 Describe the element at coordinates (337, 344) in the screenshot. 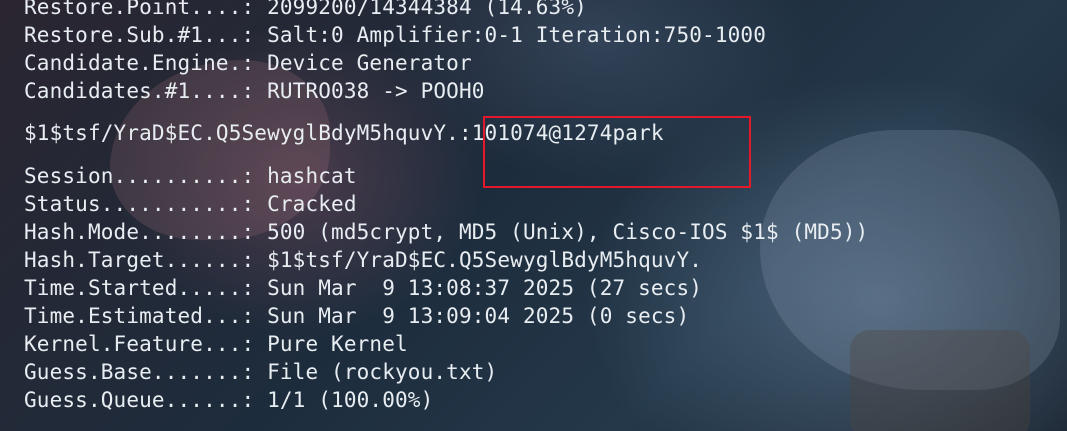

I see `line-value: Pure Kernel` at that location.